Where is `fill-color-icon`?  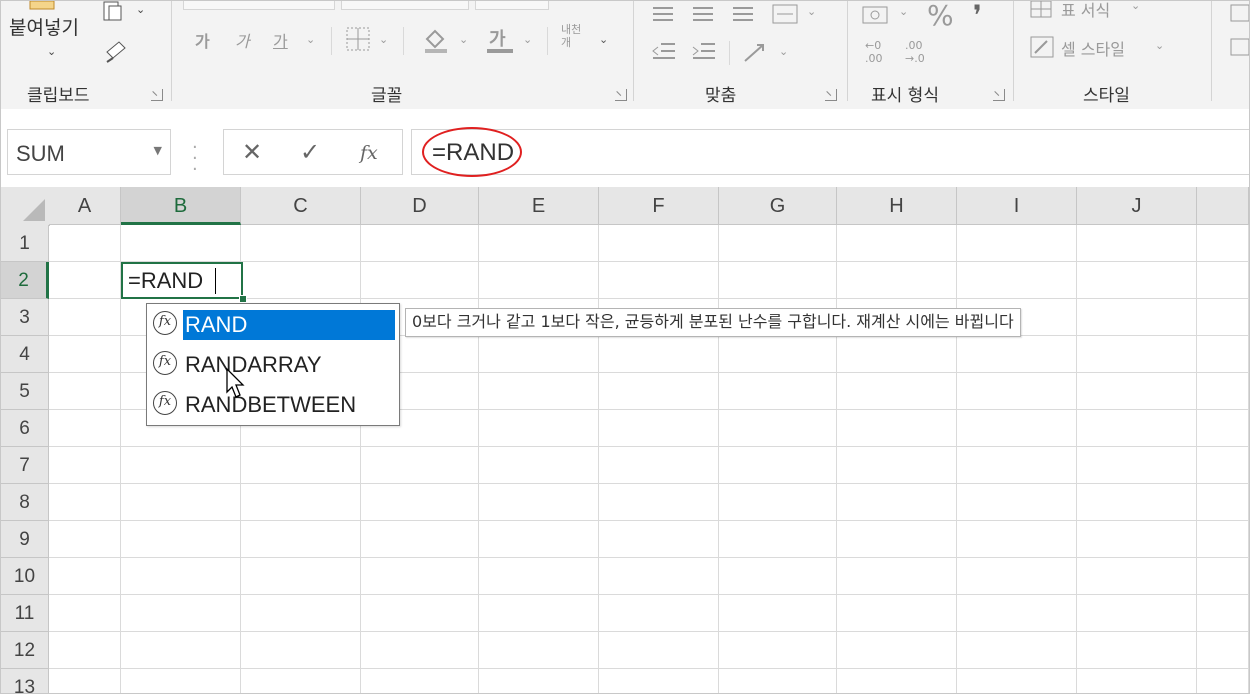
fill-color-icon is located at coordinates (436, 40).